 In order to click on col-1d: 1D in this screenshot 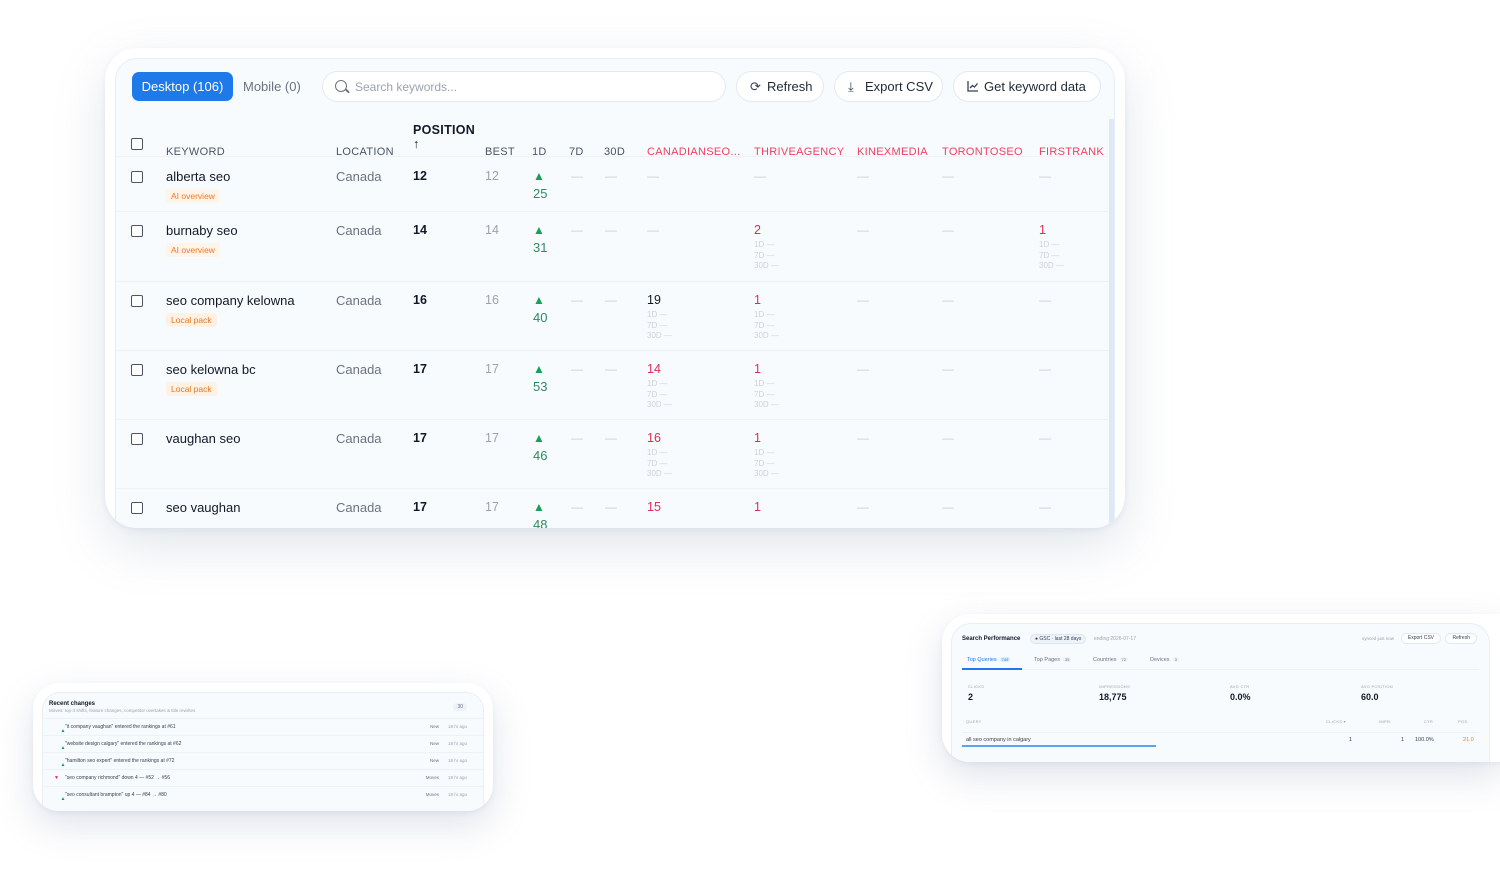, I will do `click(539, 138)`.